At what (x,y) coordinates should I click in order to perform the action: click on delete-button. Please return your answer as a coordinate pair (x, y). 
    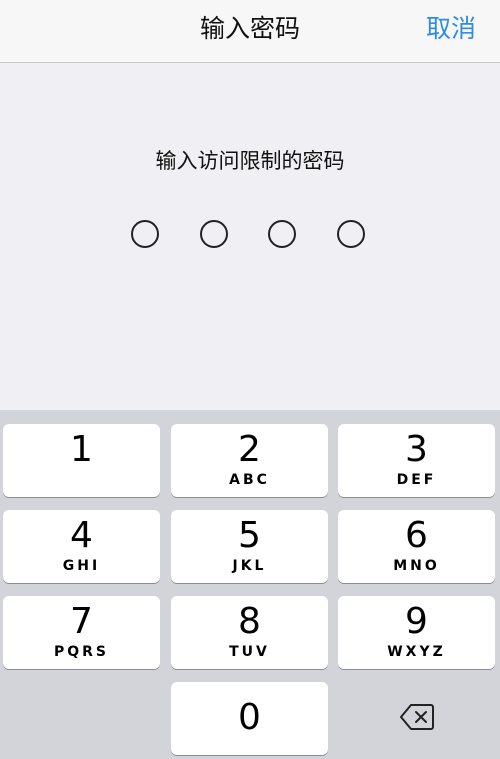
    Looking at the image, I should click on (416, 718).